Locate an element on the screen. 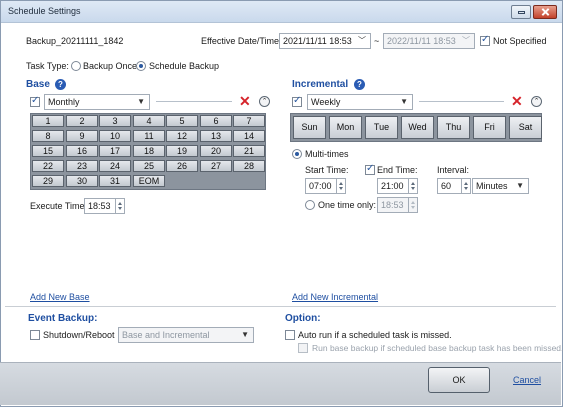 The width and height of the screenshot is (563, 407). day-cell: 24 is located at coordinates (115, 166).